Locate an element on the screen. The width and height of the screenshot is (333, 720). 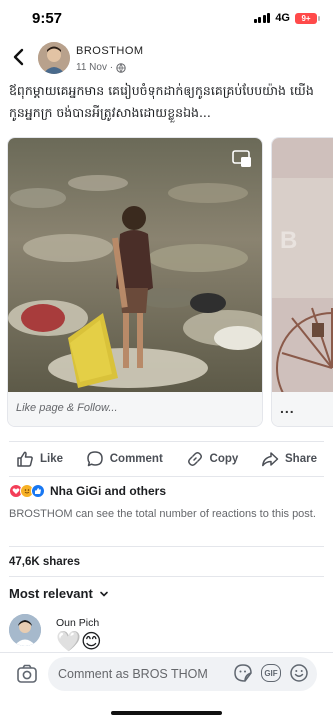
like-label: Like is located at coordinates (52, 459).